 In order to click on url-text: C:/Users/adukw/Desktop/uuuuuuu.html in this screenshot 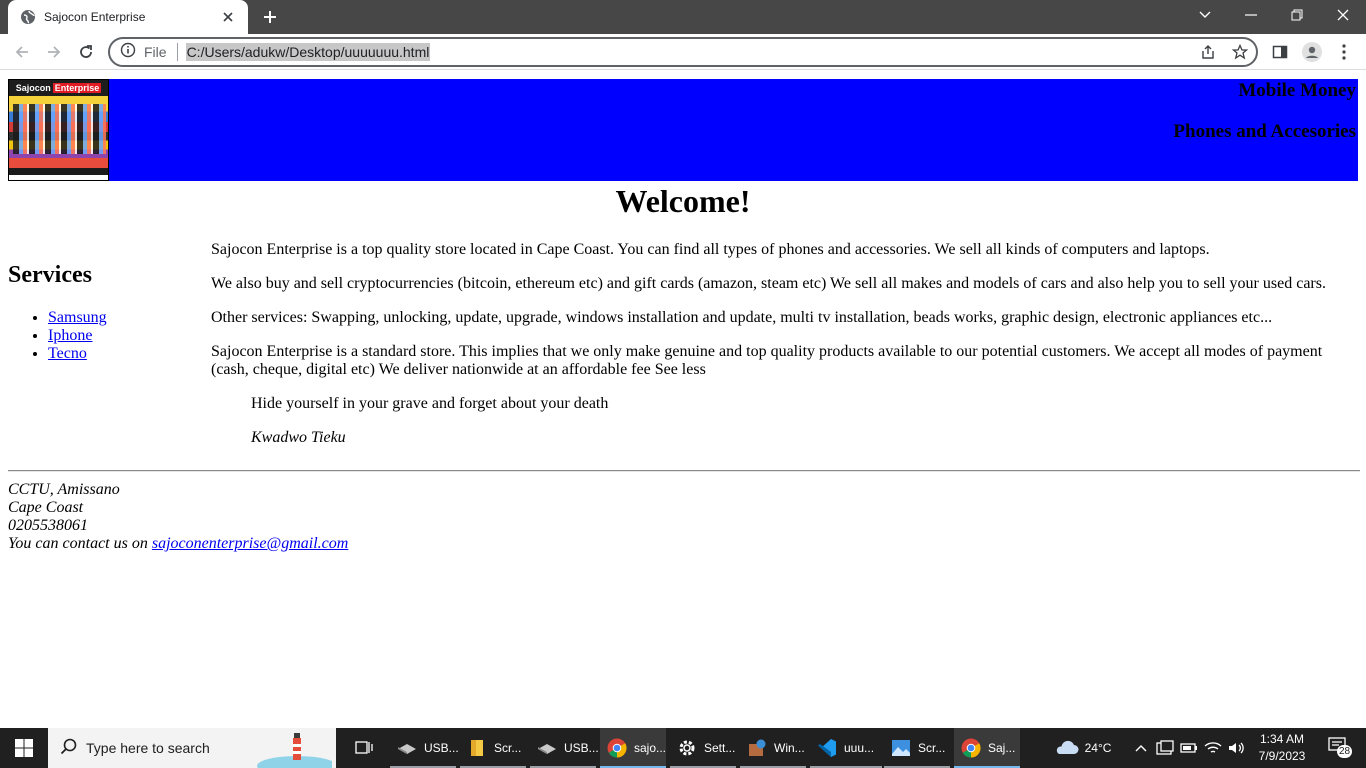, I will do `click(308, 52)`.